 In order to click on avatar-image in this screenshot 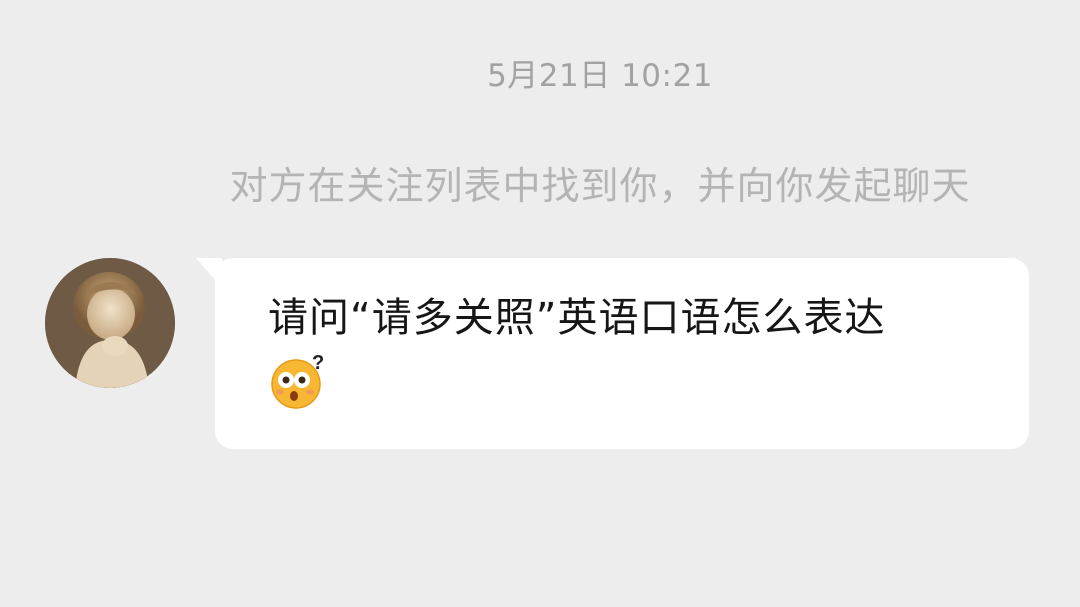, I will do `click(110, 323)`.